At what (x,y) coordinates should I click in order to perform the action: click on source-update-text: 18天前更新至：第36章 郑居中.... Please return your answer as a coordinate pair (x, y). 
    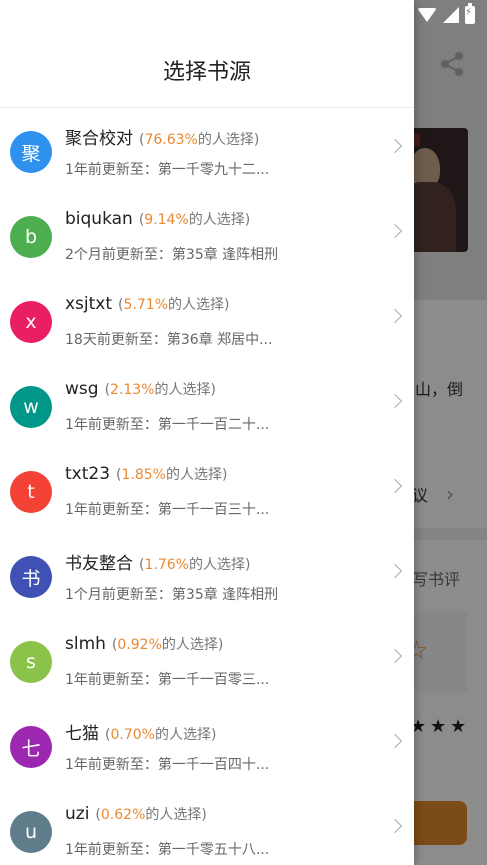
    Looking at the image, I should click on (169, 340).